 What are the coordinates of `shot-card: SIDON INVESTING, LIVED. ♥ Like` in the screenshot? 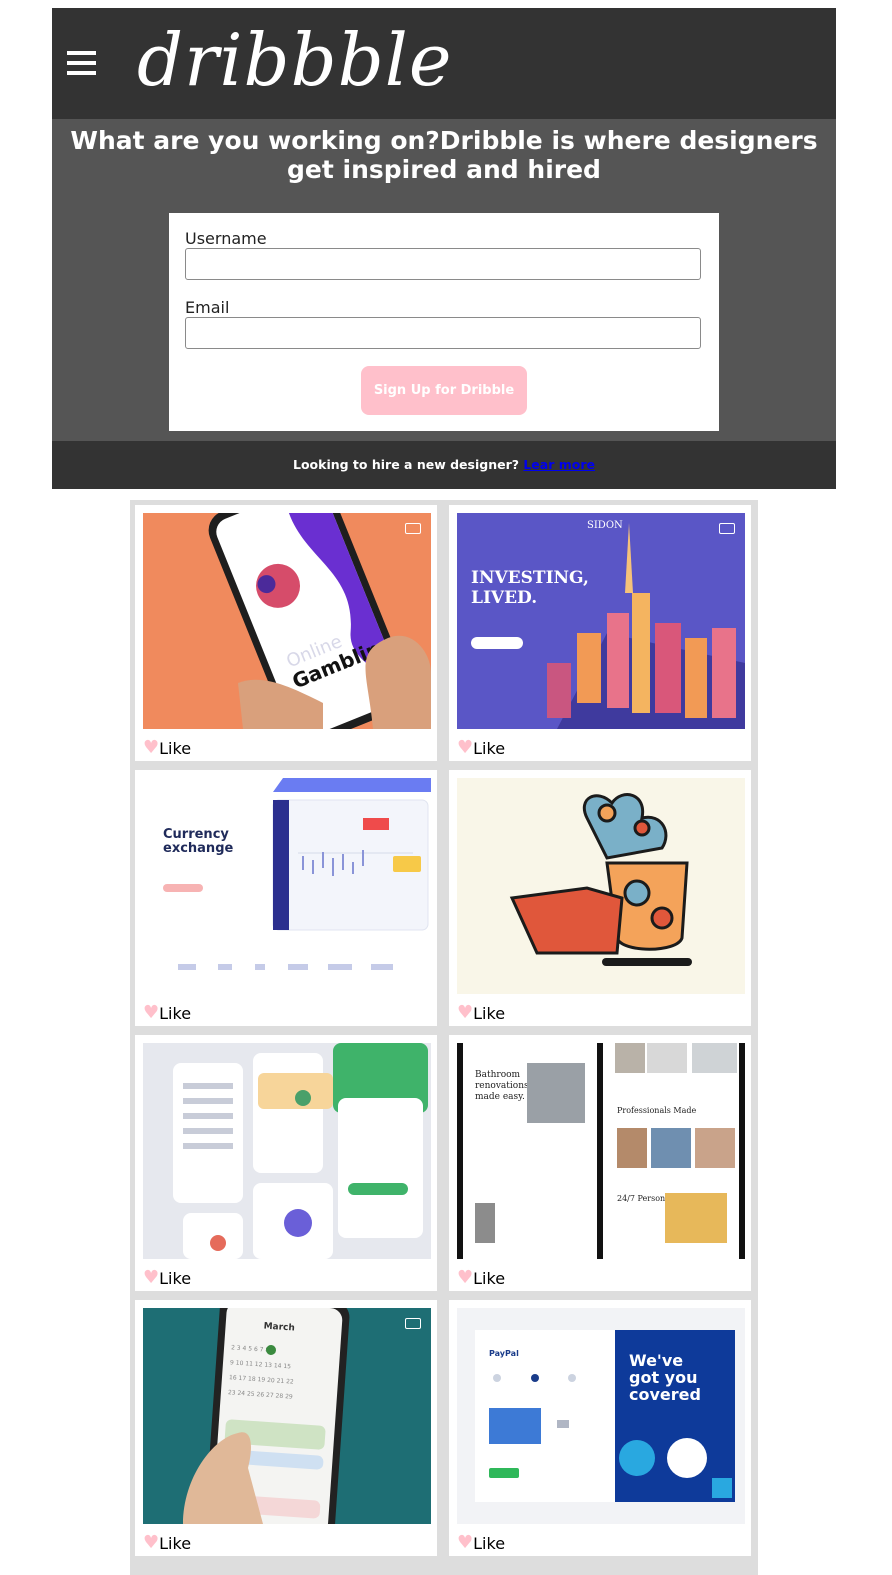 It's located at (600, 633).